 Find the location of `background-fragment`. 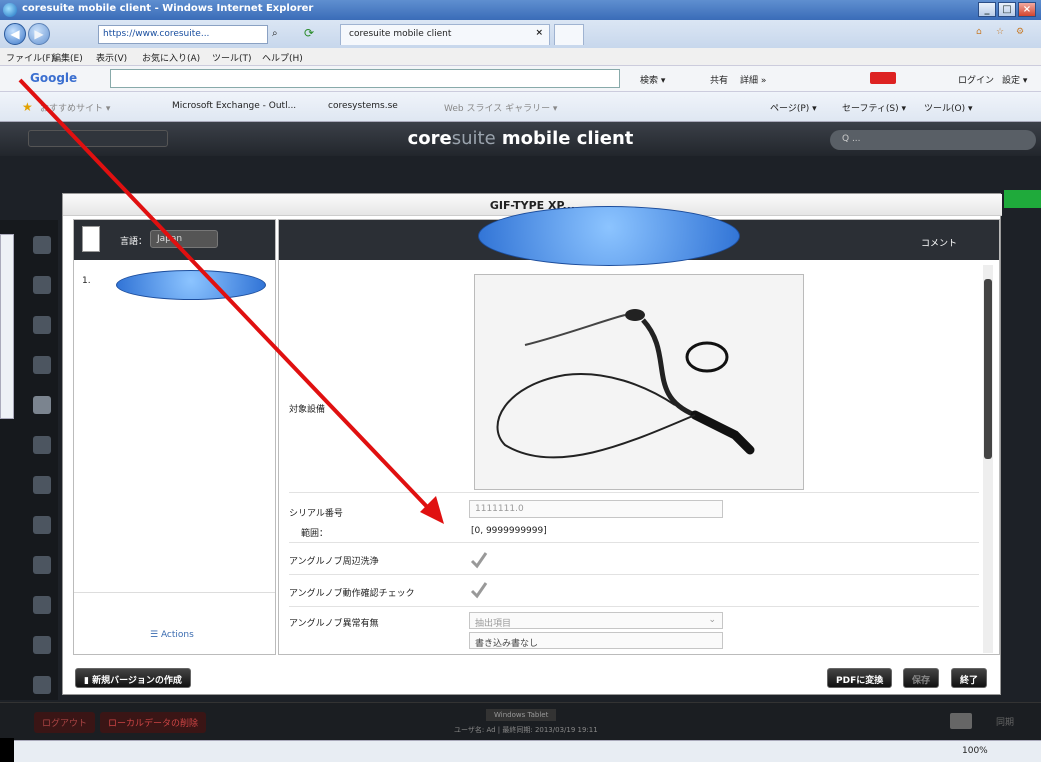

background-fragment is located at coordinates (7, 750).